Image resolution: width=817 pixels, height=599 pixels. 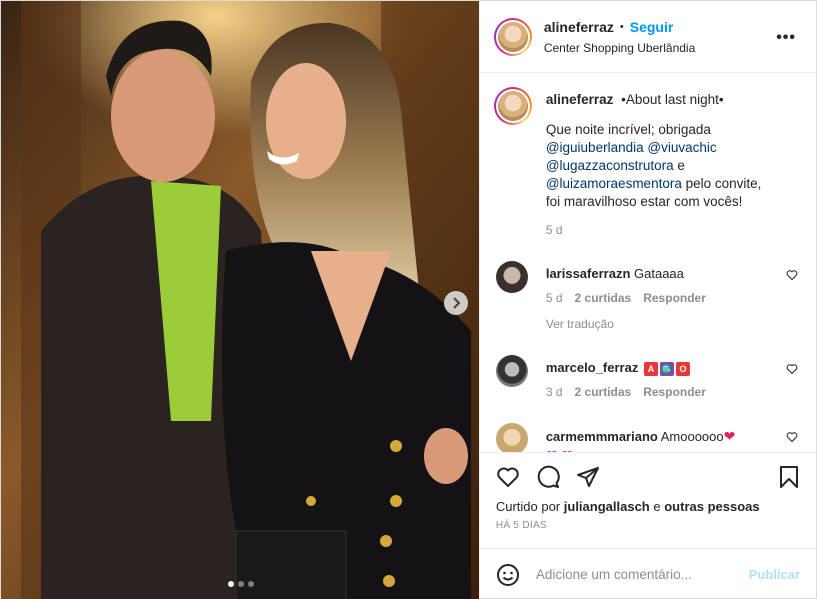 What do you see at coordinates (692, 436) in the screenshot?
I see `comment-text: Amoooooo` at bounding box center [692, 436].